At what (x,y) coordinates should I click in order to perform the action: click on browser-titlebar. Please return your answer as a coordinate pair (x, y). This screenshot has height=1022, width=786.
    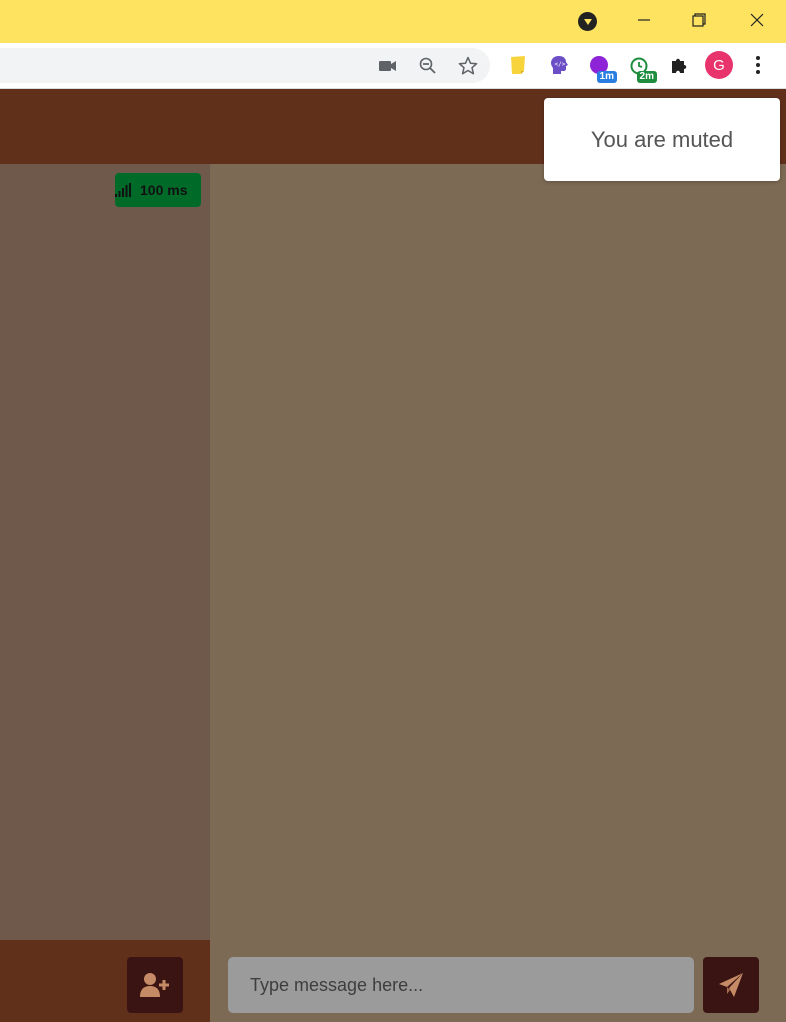
    Looking at the image, I should click on (393, 21).